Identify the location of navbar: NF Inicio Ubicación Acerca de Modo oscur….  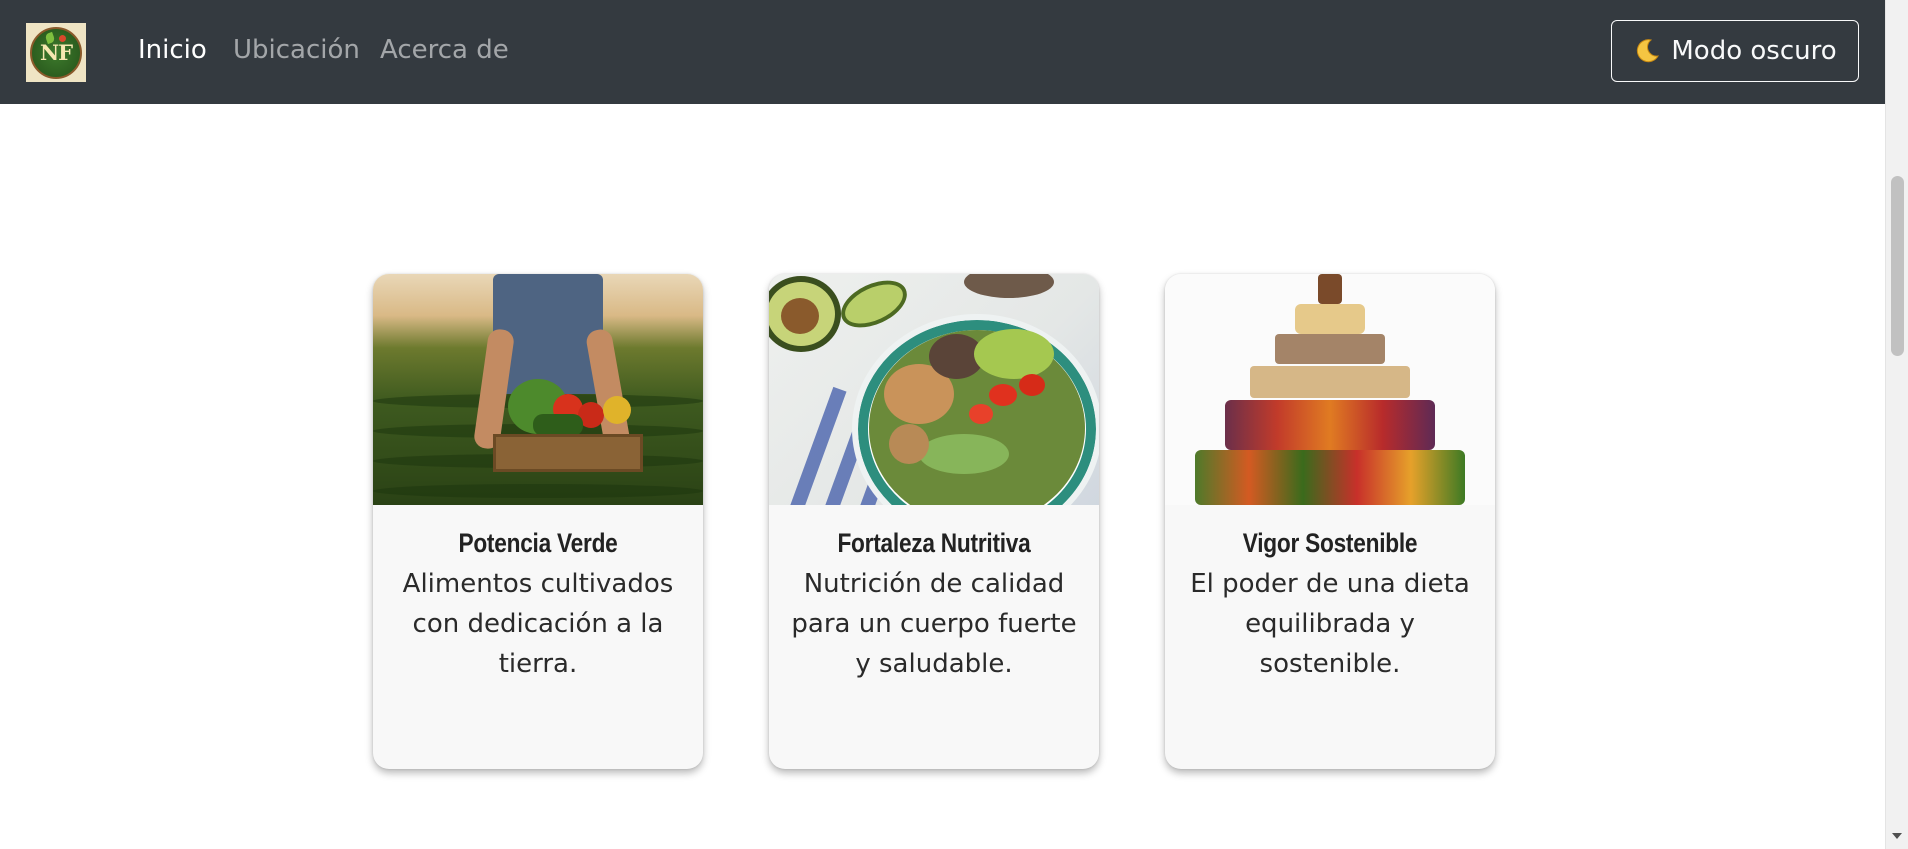
(942, 52).